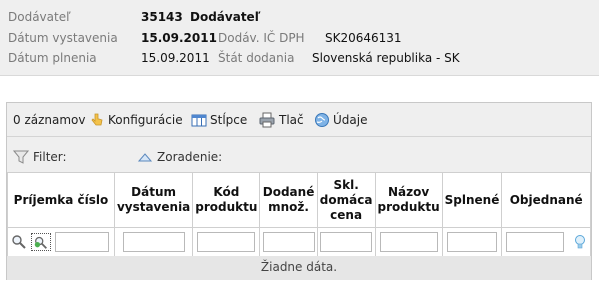  Describe the element at coordinates (21, 157) in the screenshot. I see `funnel-icon` at that location.